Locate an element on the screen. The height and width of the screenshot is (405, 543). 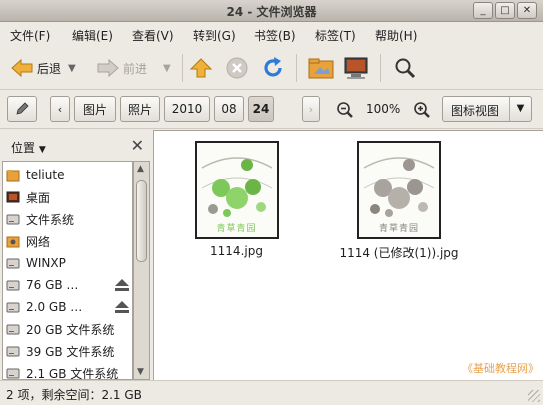
search-button is located at coordinates (405, 68).